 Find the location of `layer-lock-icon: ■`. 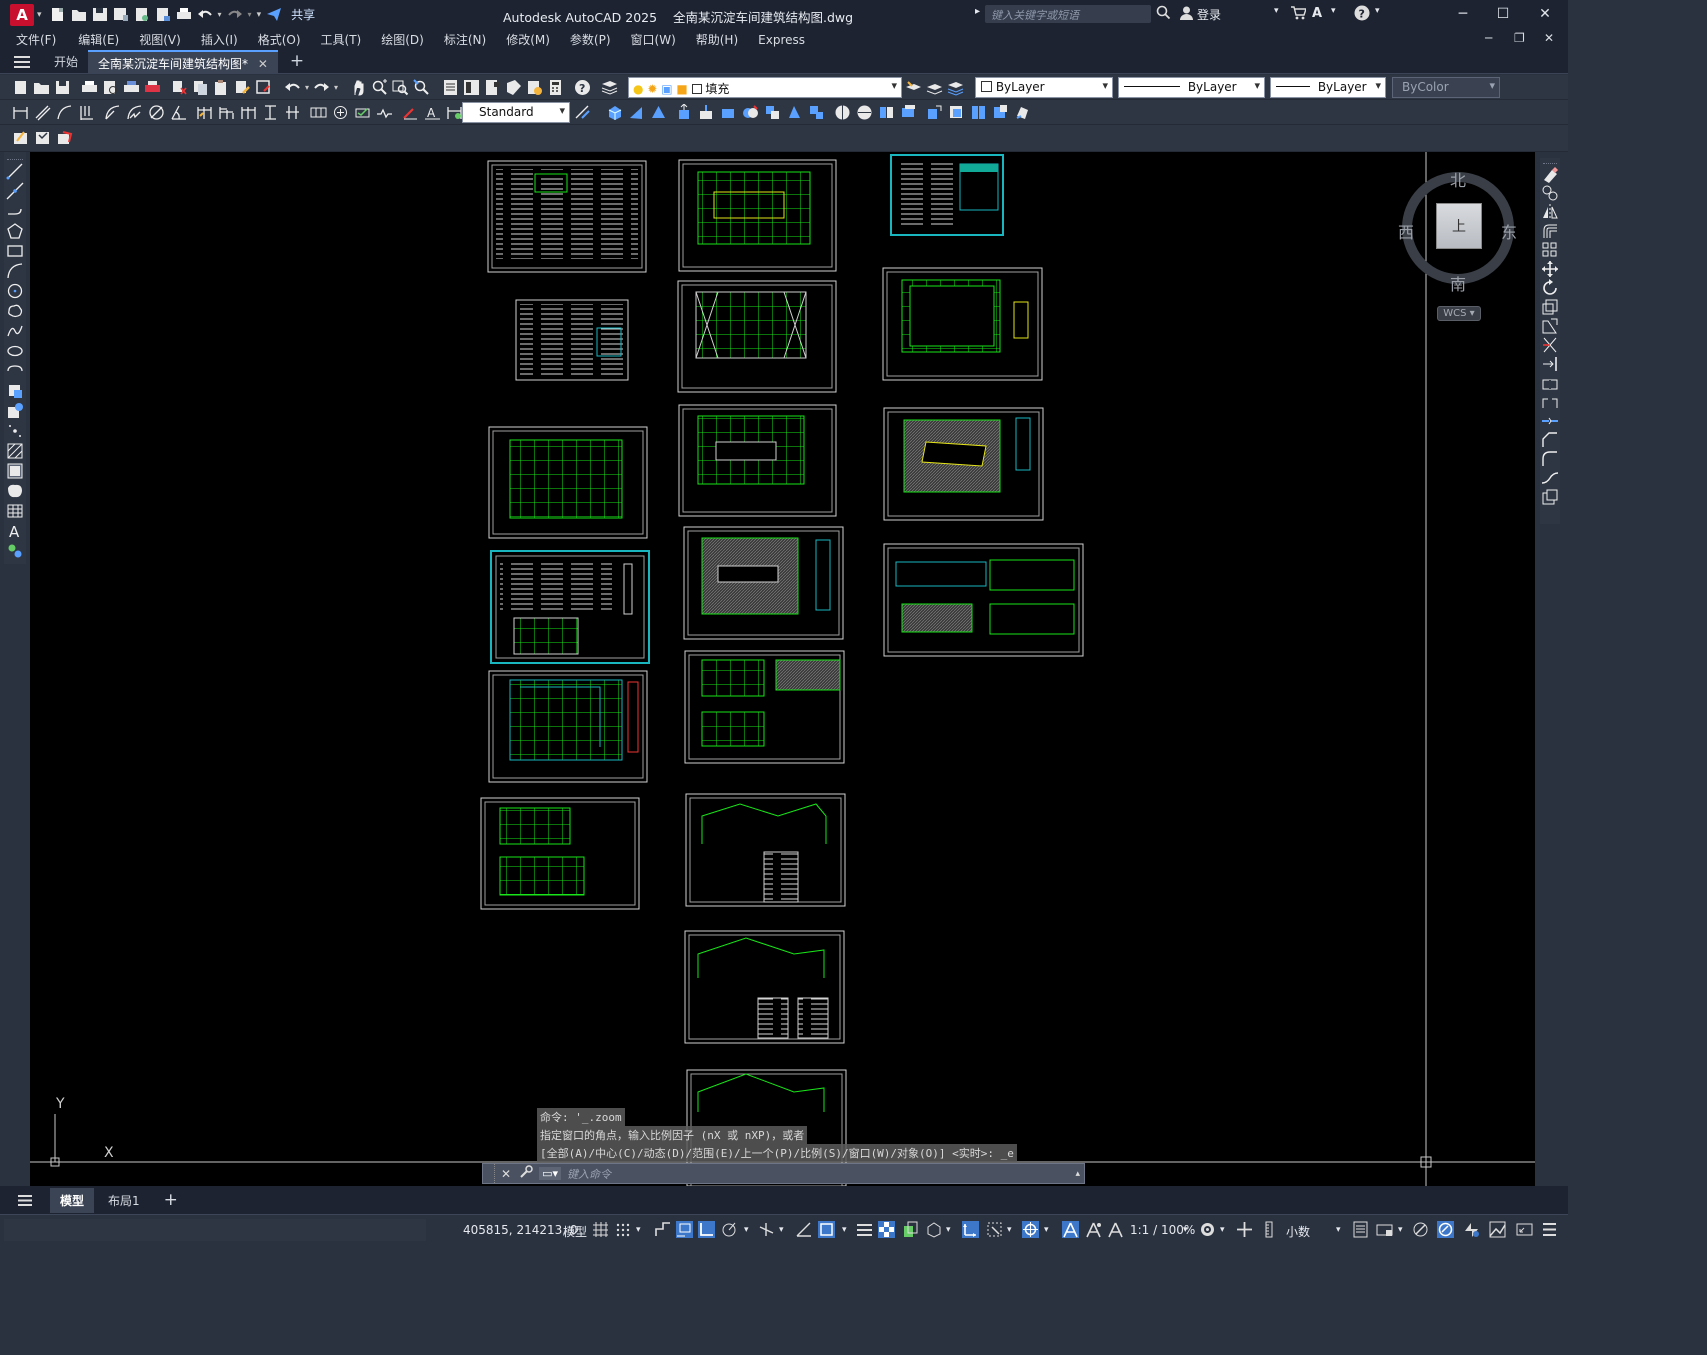

layer-lock-icon: ■ is located at coordinates (681, 89).